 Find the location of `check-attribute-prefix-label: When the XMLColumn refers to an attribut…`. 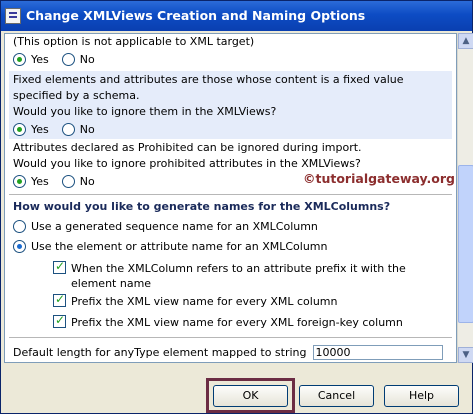

check-attribute-prefix-label: When the XMLColumn refers to an attribut… is located at coordinates (238, 276).